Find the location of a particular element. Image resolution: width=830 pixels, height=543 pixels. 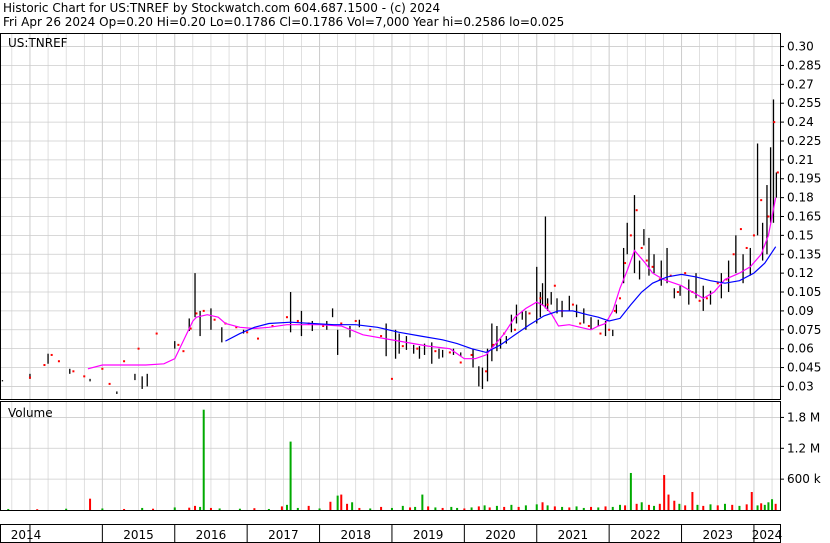

year-label: 2020 is located at coordinates (500, 535).